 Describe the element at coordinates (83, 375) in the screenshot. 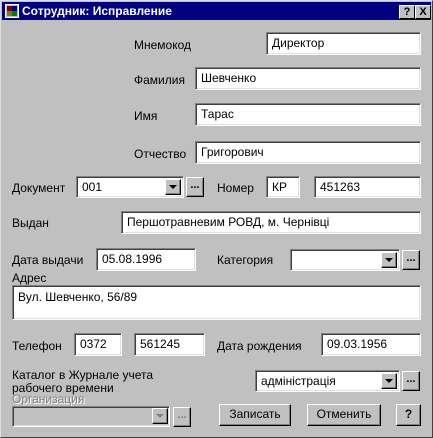

I see `catalog-label-line1: Каталог в Журнале учета` at that location.